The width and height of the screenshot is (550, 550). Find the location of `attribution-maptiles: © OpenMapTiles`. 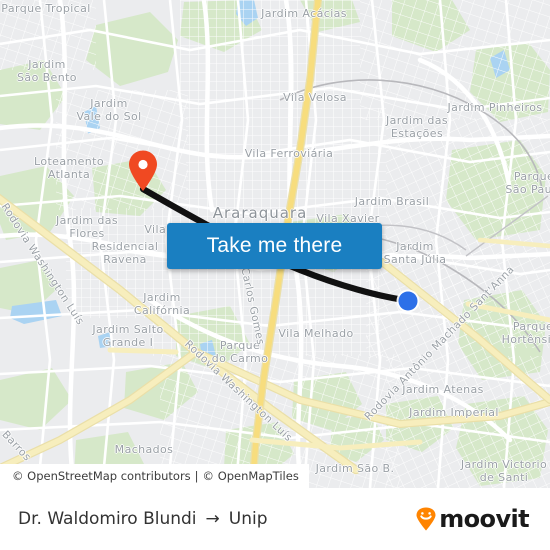

attribution-maptiles: © OpenMapTiles is located at coordinates (251, 476).